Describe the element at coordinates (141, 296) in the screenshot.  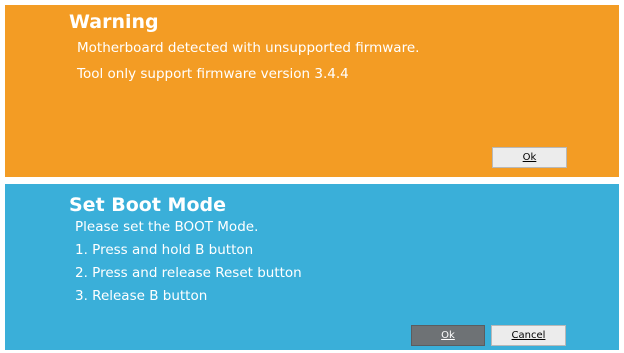
I see `boot-mode-step-3: 3. Release B button` at that location.